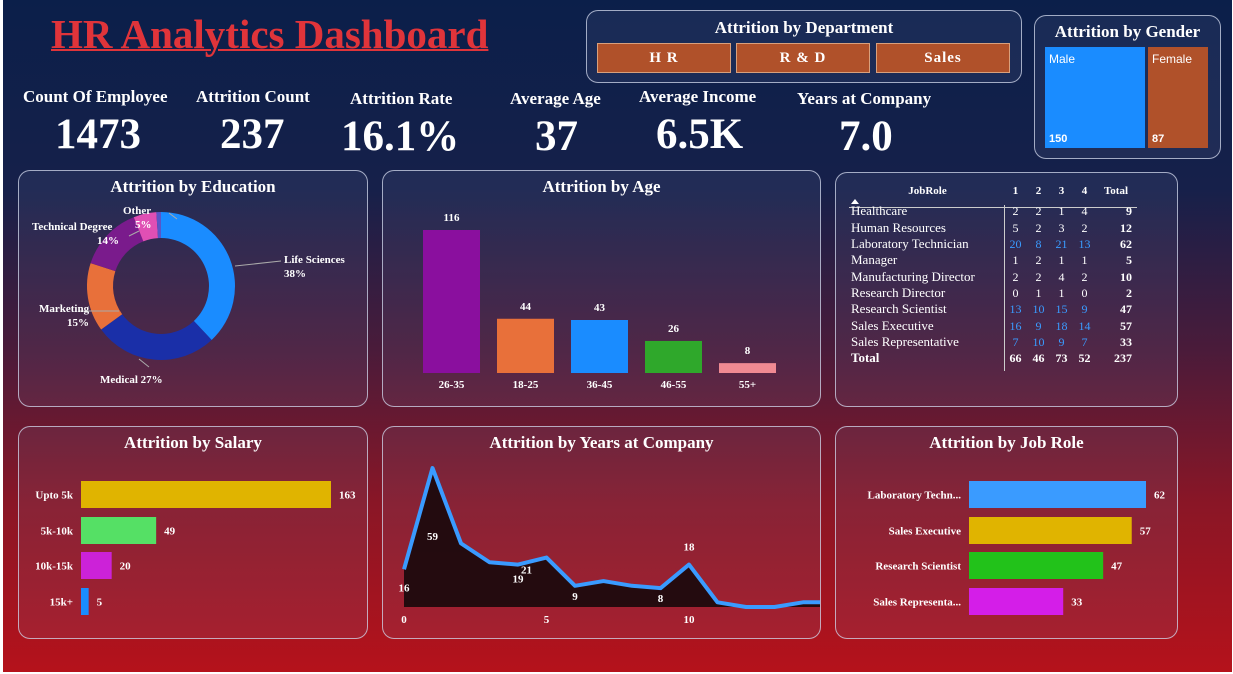 Image resolution: width=1233 pixels, height=674 pixels. I want to click on age-bar-value: 26, so click(674, 329).